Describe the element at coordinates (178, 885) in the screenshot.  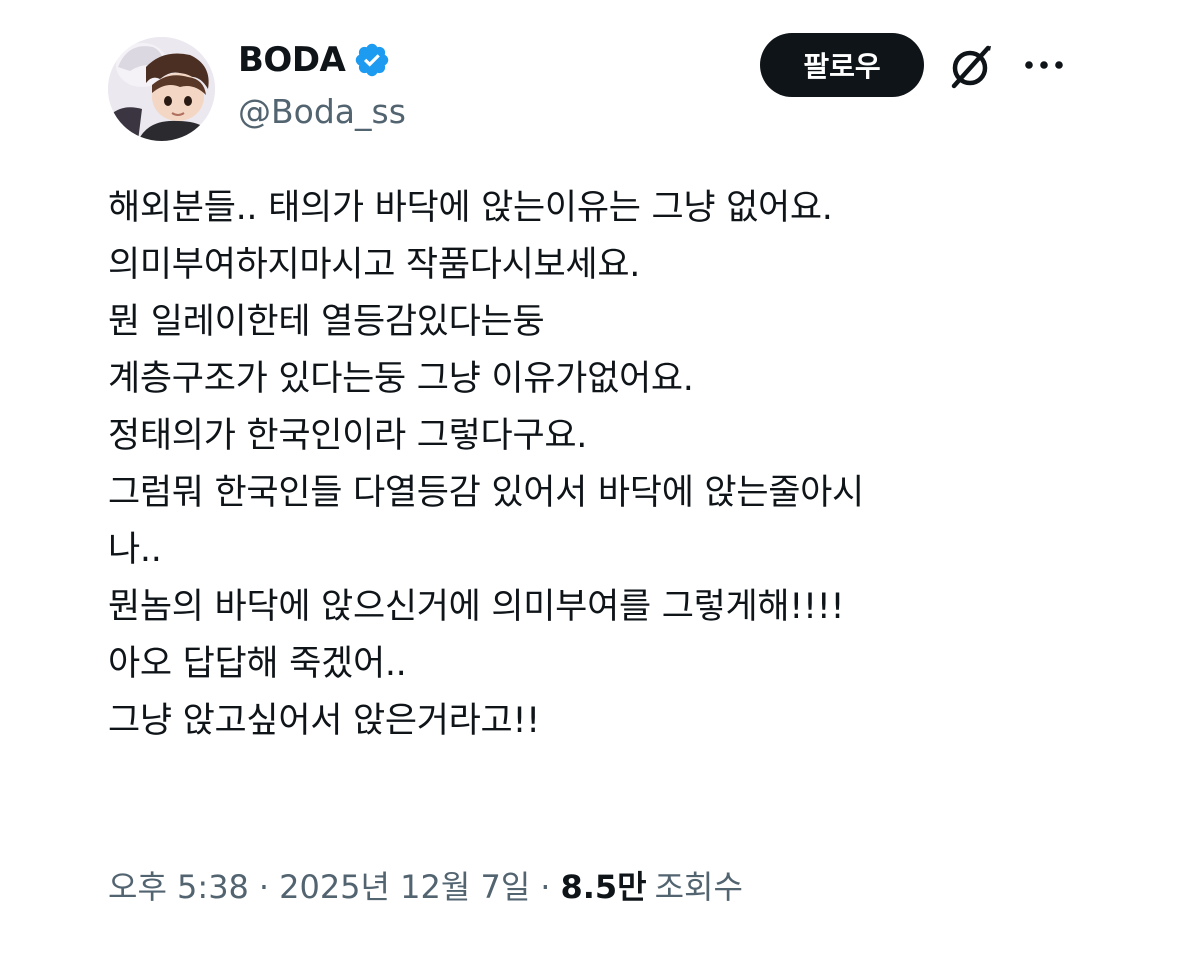
I see `post-time: 오후 5:38` at that location.